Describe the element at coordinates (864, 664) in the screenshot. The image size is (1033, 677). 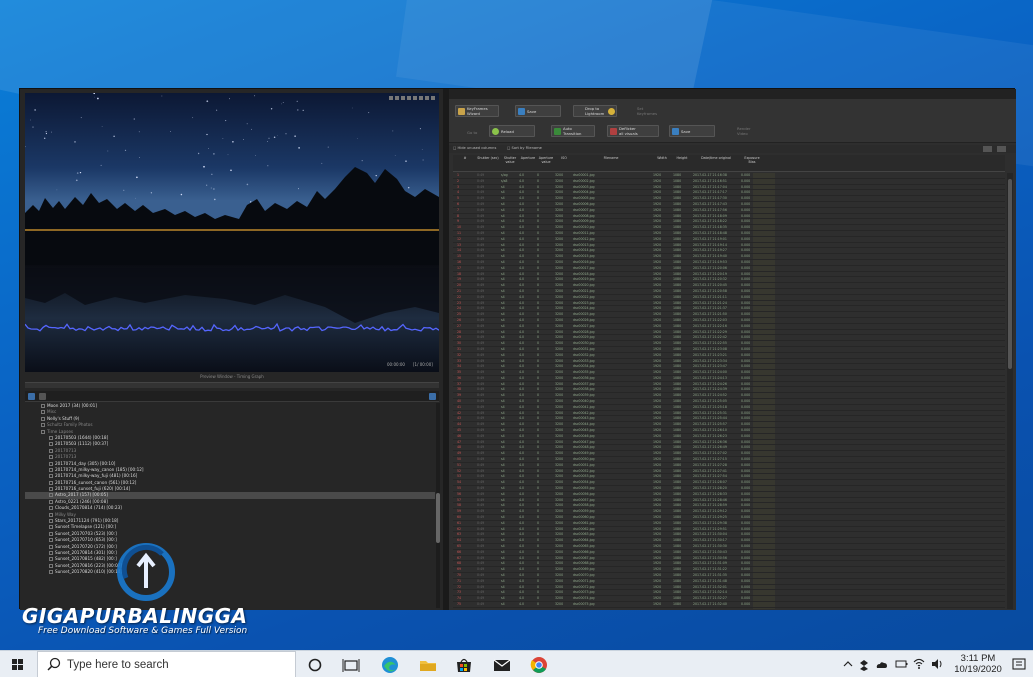
I see `dropbox-icon` at that location.